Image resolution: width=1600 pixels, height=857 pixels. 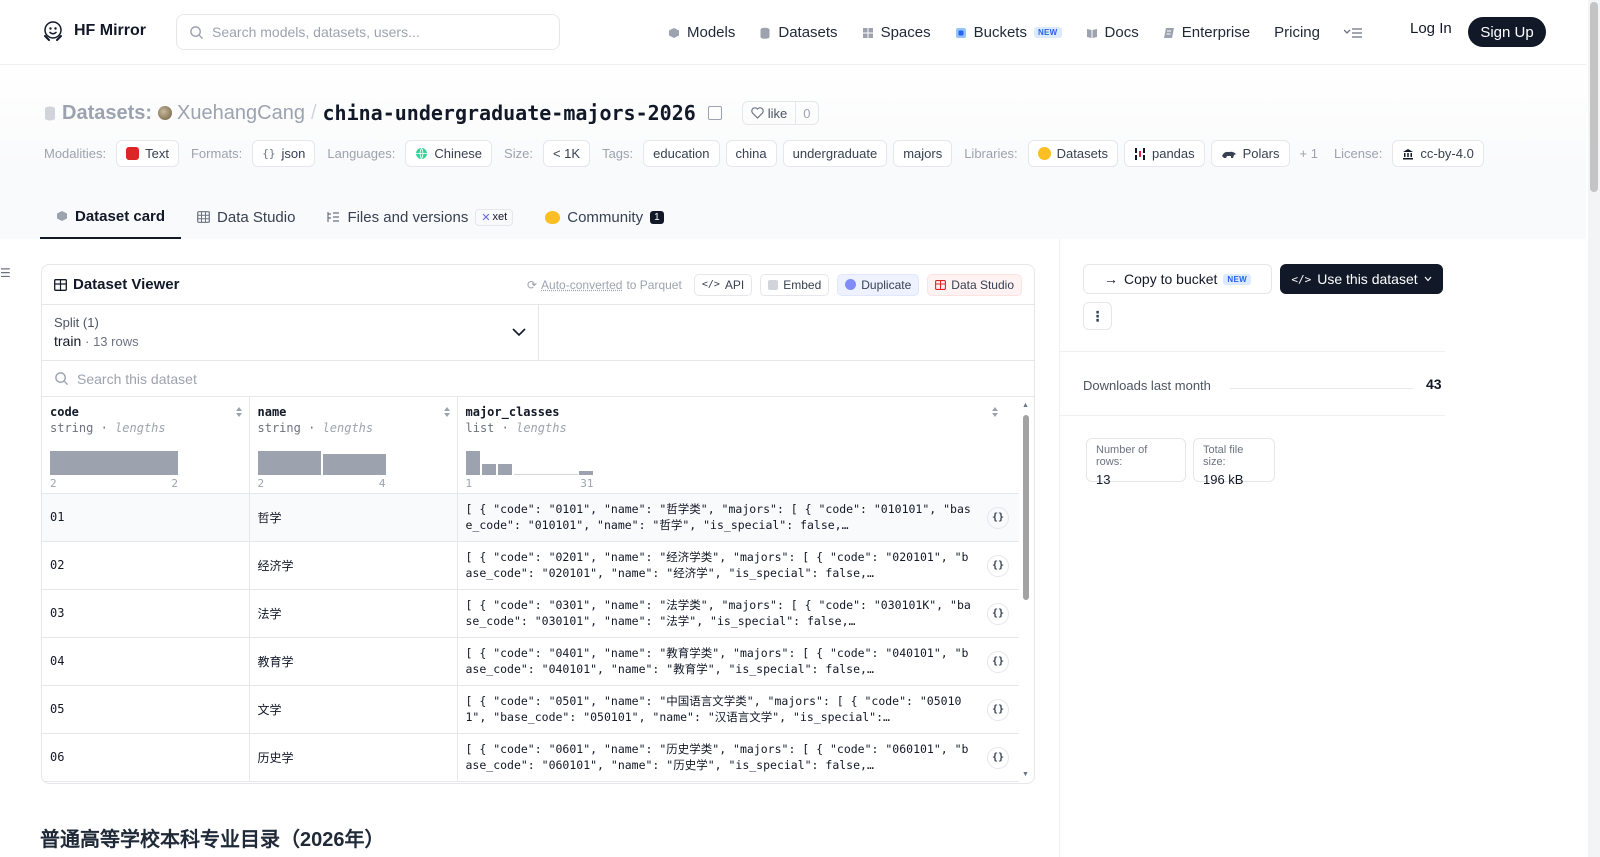 What do you see at coordinates (284, 153) in the screenshot?
I see `tag-format-json: {} json` at bounding box center [284, 153].